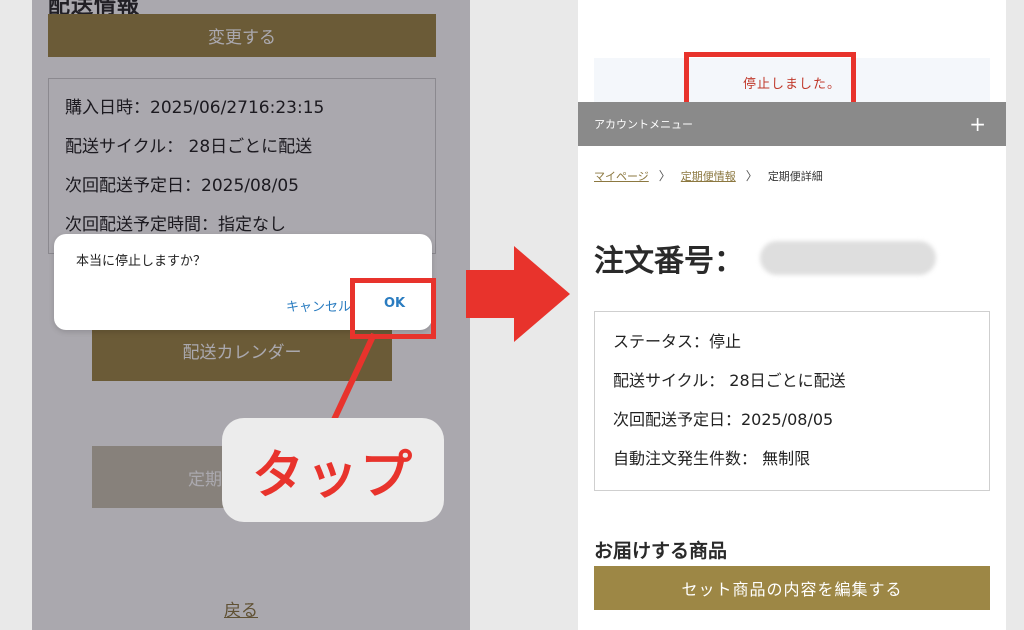 This screenshot has width=1024, height=630. Describe the element at coordinates (393, 308) in the screenshot. I see `ok-highlight-box` at that location.